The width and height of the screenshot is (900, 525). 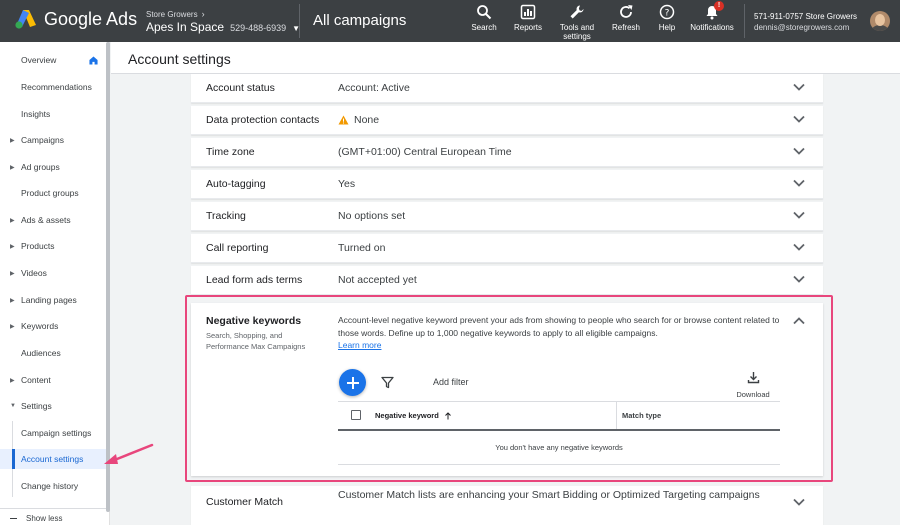 What do you see at coordinates (527, 27) in the screenshot?
I see `reports-label: Reports` at bounding box center [527, 27].